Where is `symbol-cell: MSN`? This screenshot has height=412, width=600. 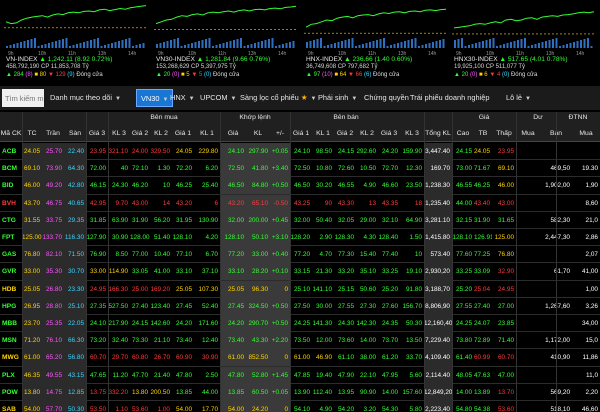
symbol-cell: MSN is located at coordinates (11, 340).